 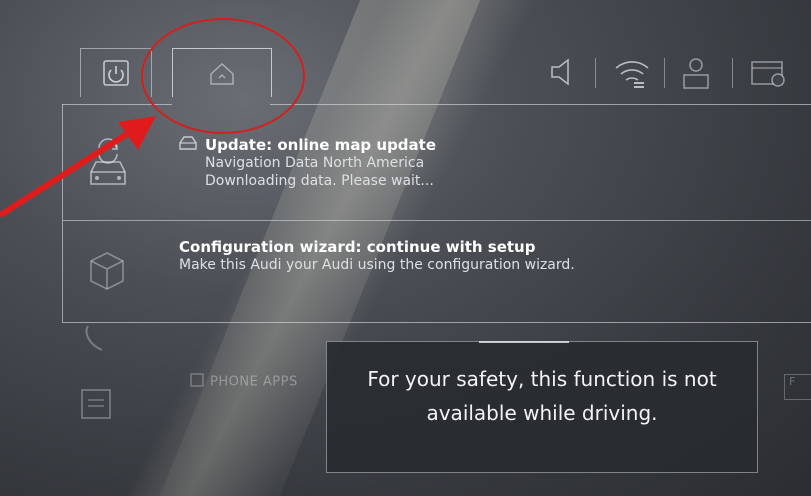 What do you see at coordinates (797, 387) in the screenshot?
I see `background-tile-fragment: F` at bounding box center [797, 387].